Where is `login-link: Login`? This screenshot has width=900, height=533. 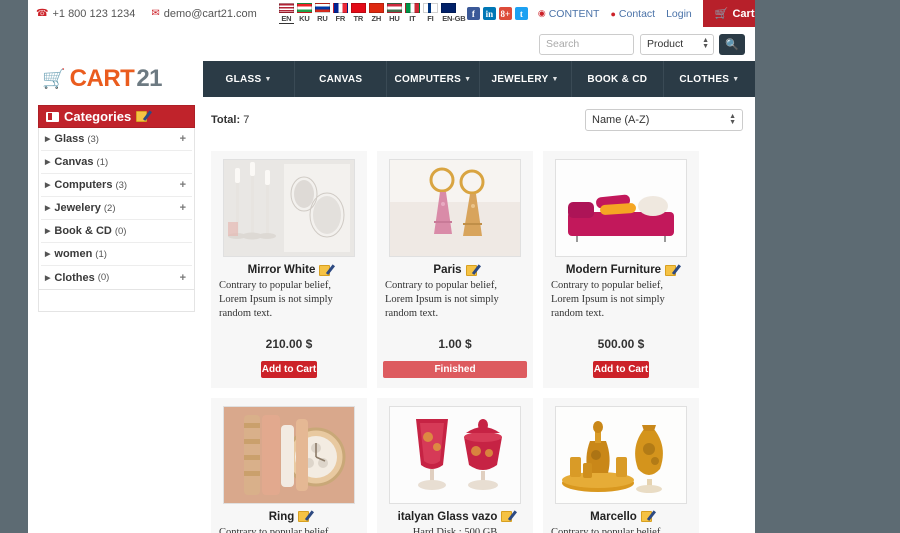 login-link: Login is located at coordinates (679, 14).